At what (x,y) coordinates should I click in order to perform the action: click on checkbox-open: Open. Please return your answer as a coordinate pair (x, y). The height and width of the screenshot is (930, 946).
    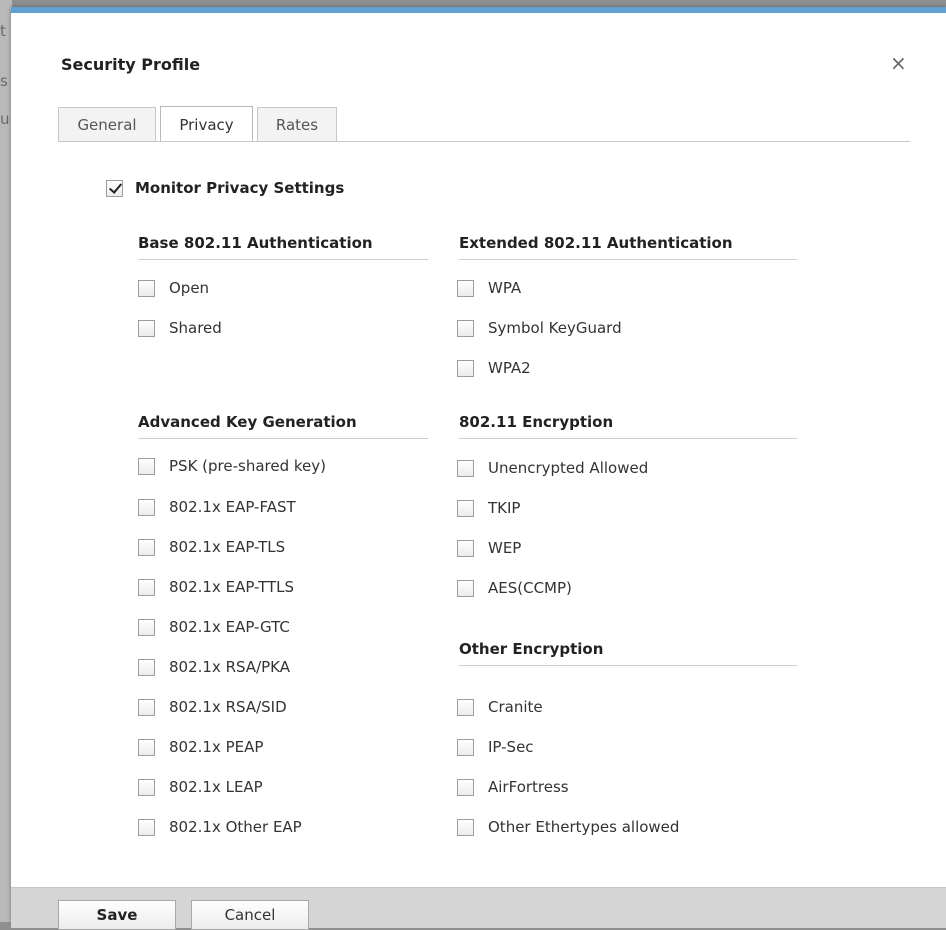
    Looking at the image, I should click on (173, 288).